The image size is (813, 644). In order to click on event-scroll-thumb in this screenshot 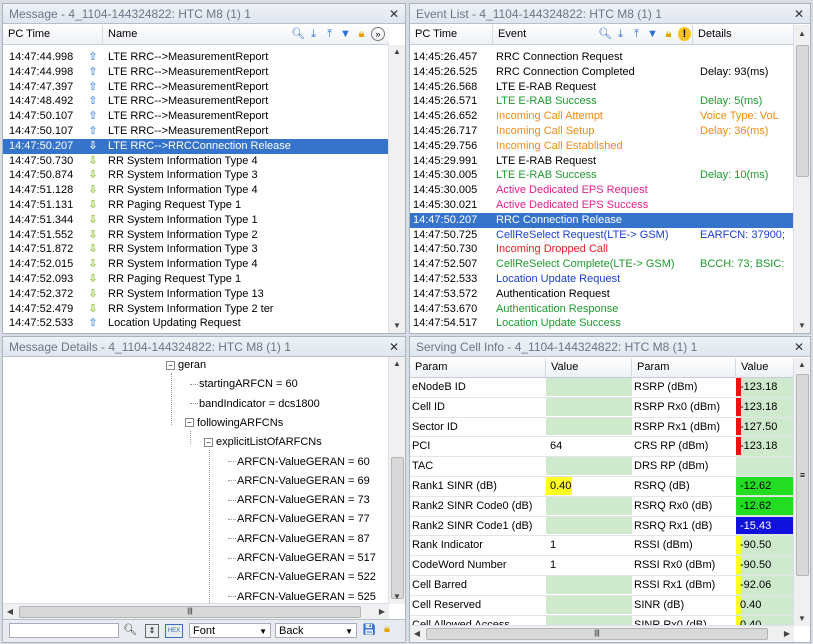, I will do `click(802, 111)`.